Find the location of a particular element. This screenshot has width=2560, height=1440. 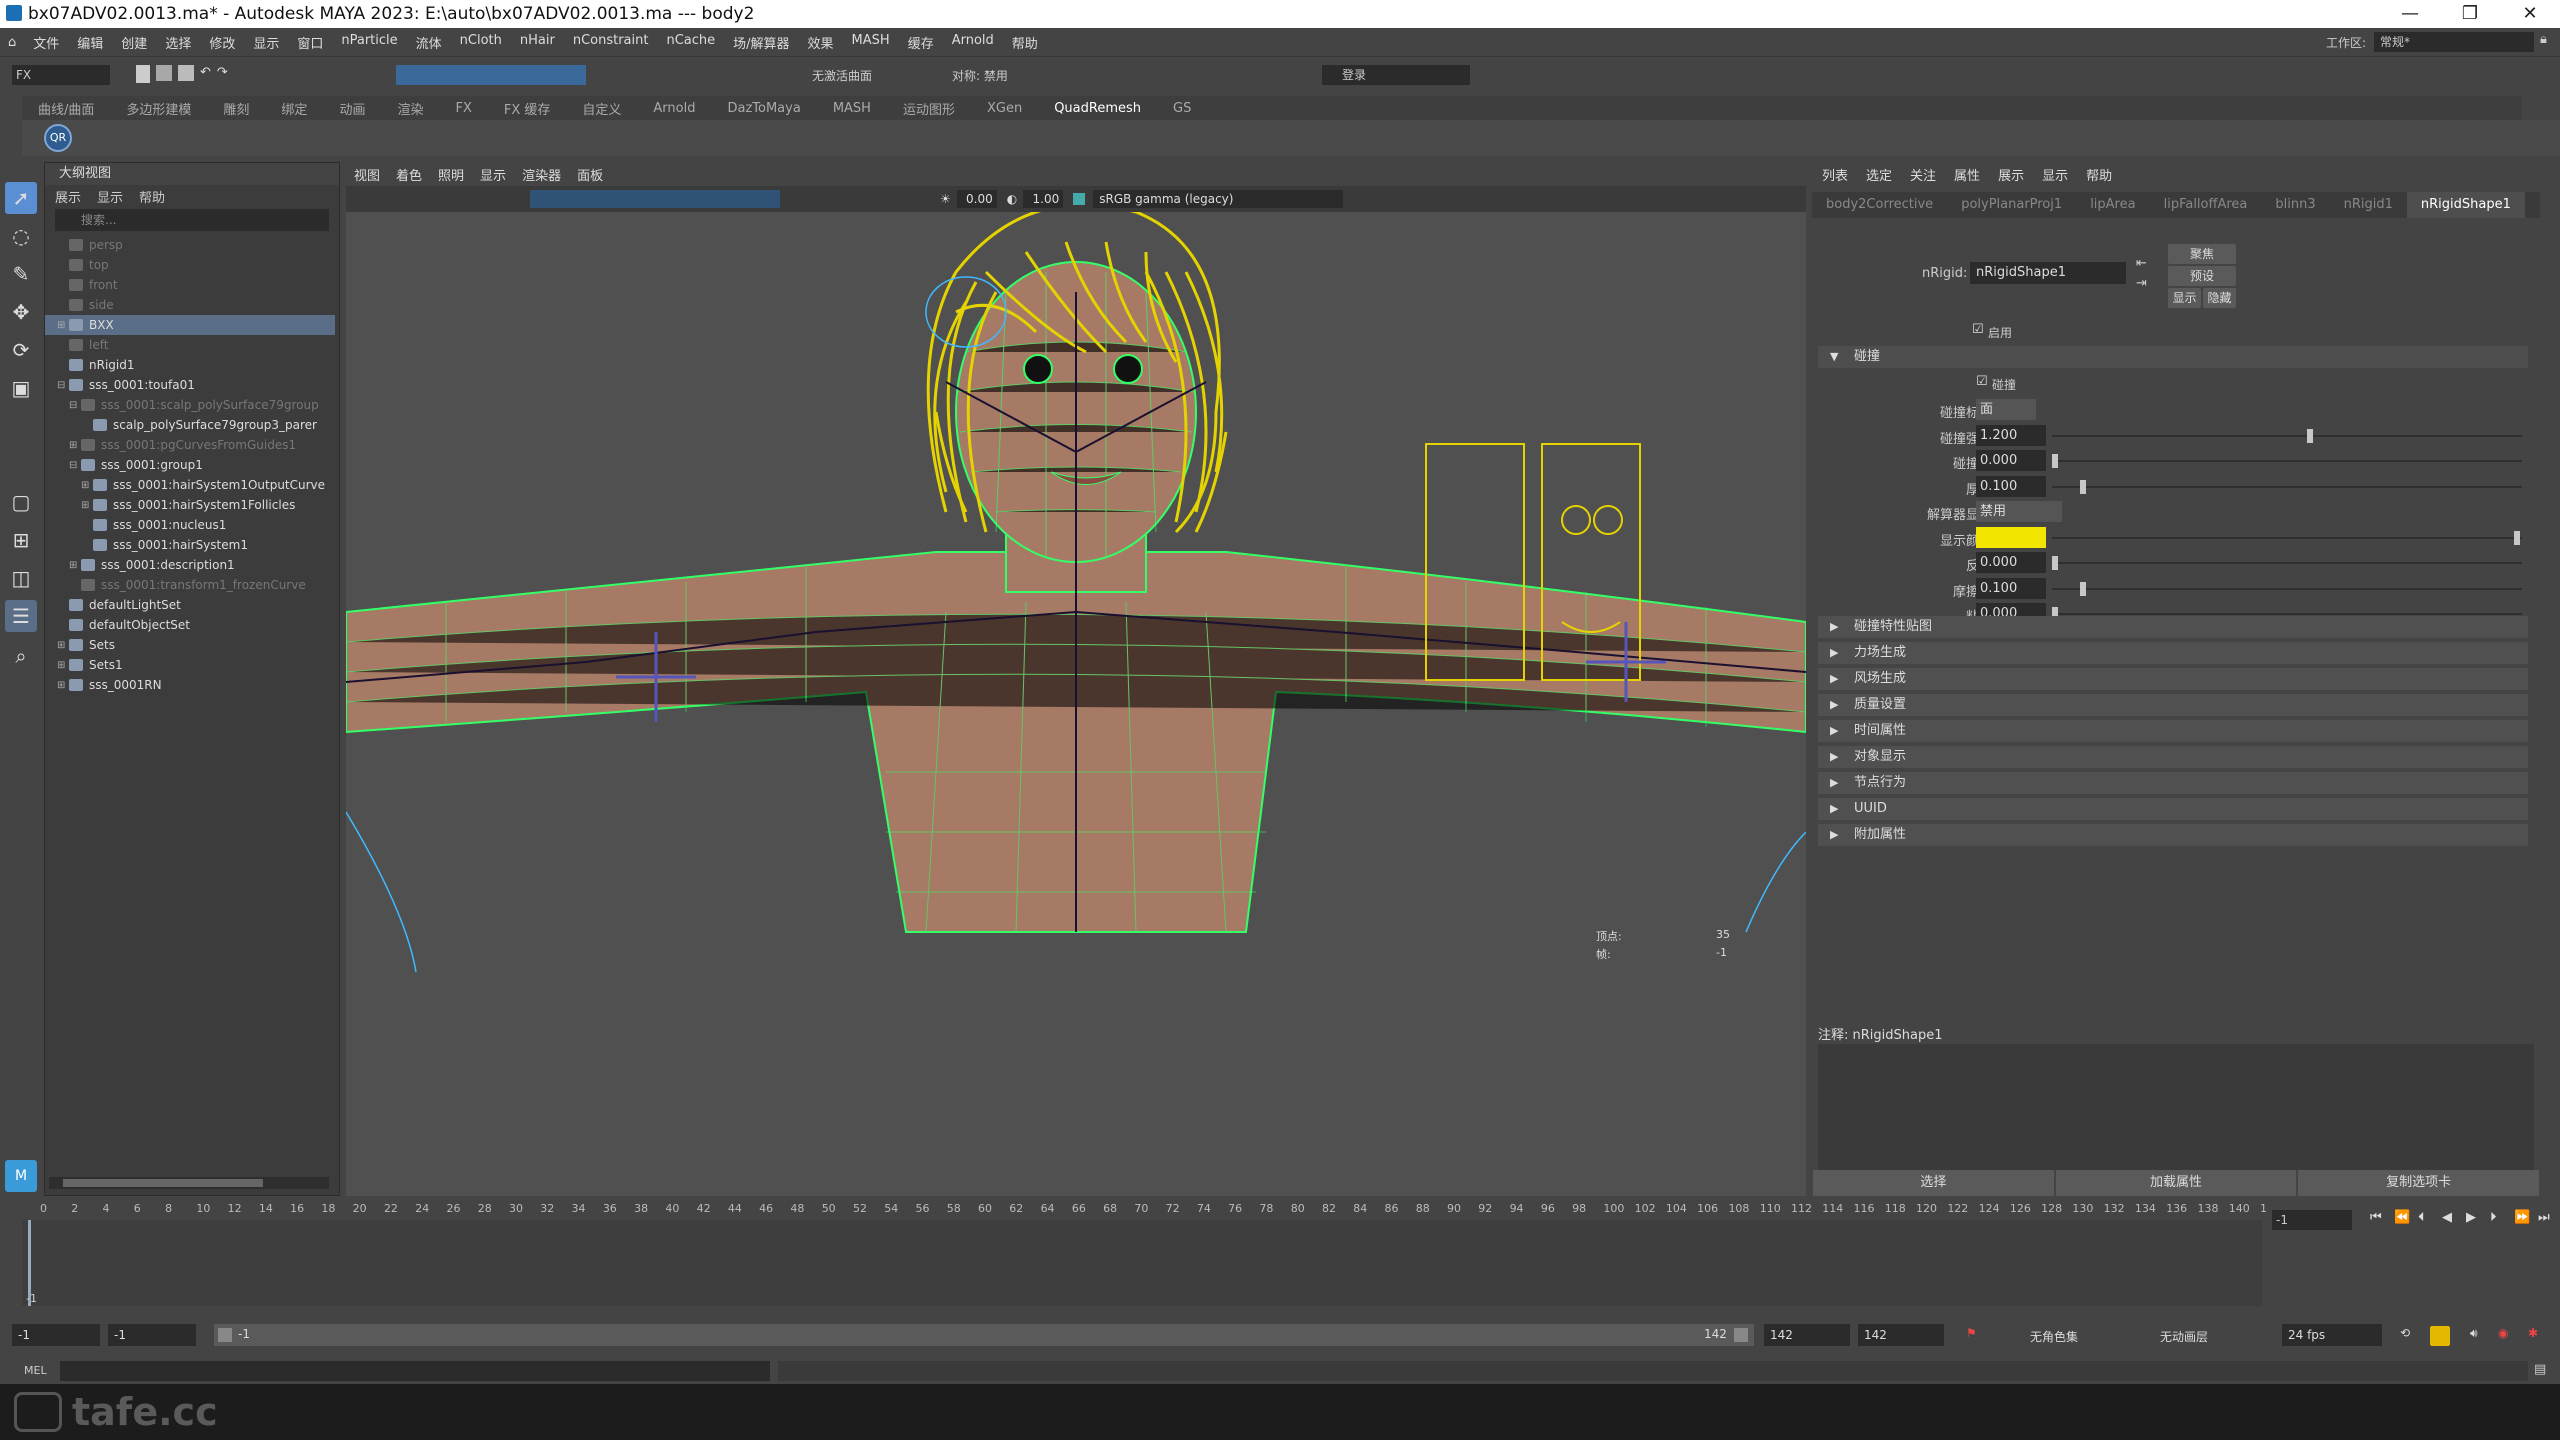

outliner-row: nRigid1 is located at coordinates (190, 365).